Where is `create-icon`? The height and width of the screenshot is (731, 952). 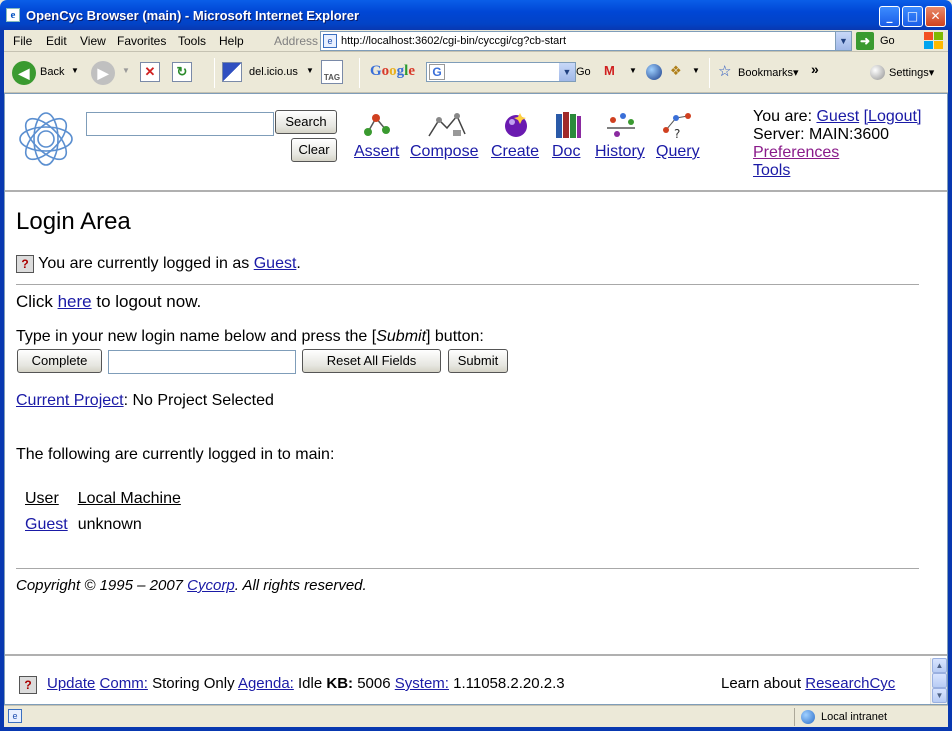
create-icon is located at coordinates (516, 125).